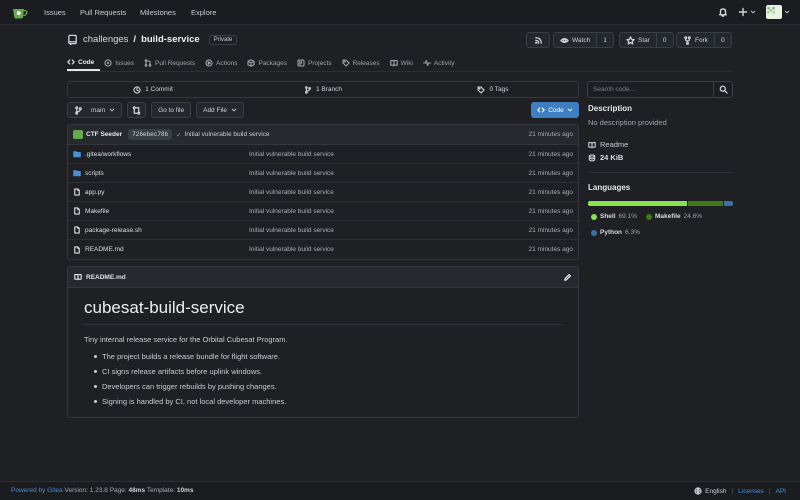  I want to click on readme-filename: README.md, so click(106, 277).